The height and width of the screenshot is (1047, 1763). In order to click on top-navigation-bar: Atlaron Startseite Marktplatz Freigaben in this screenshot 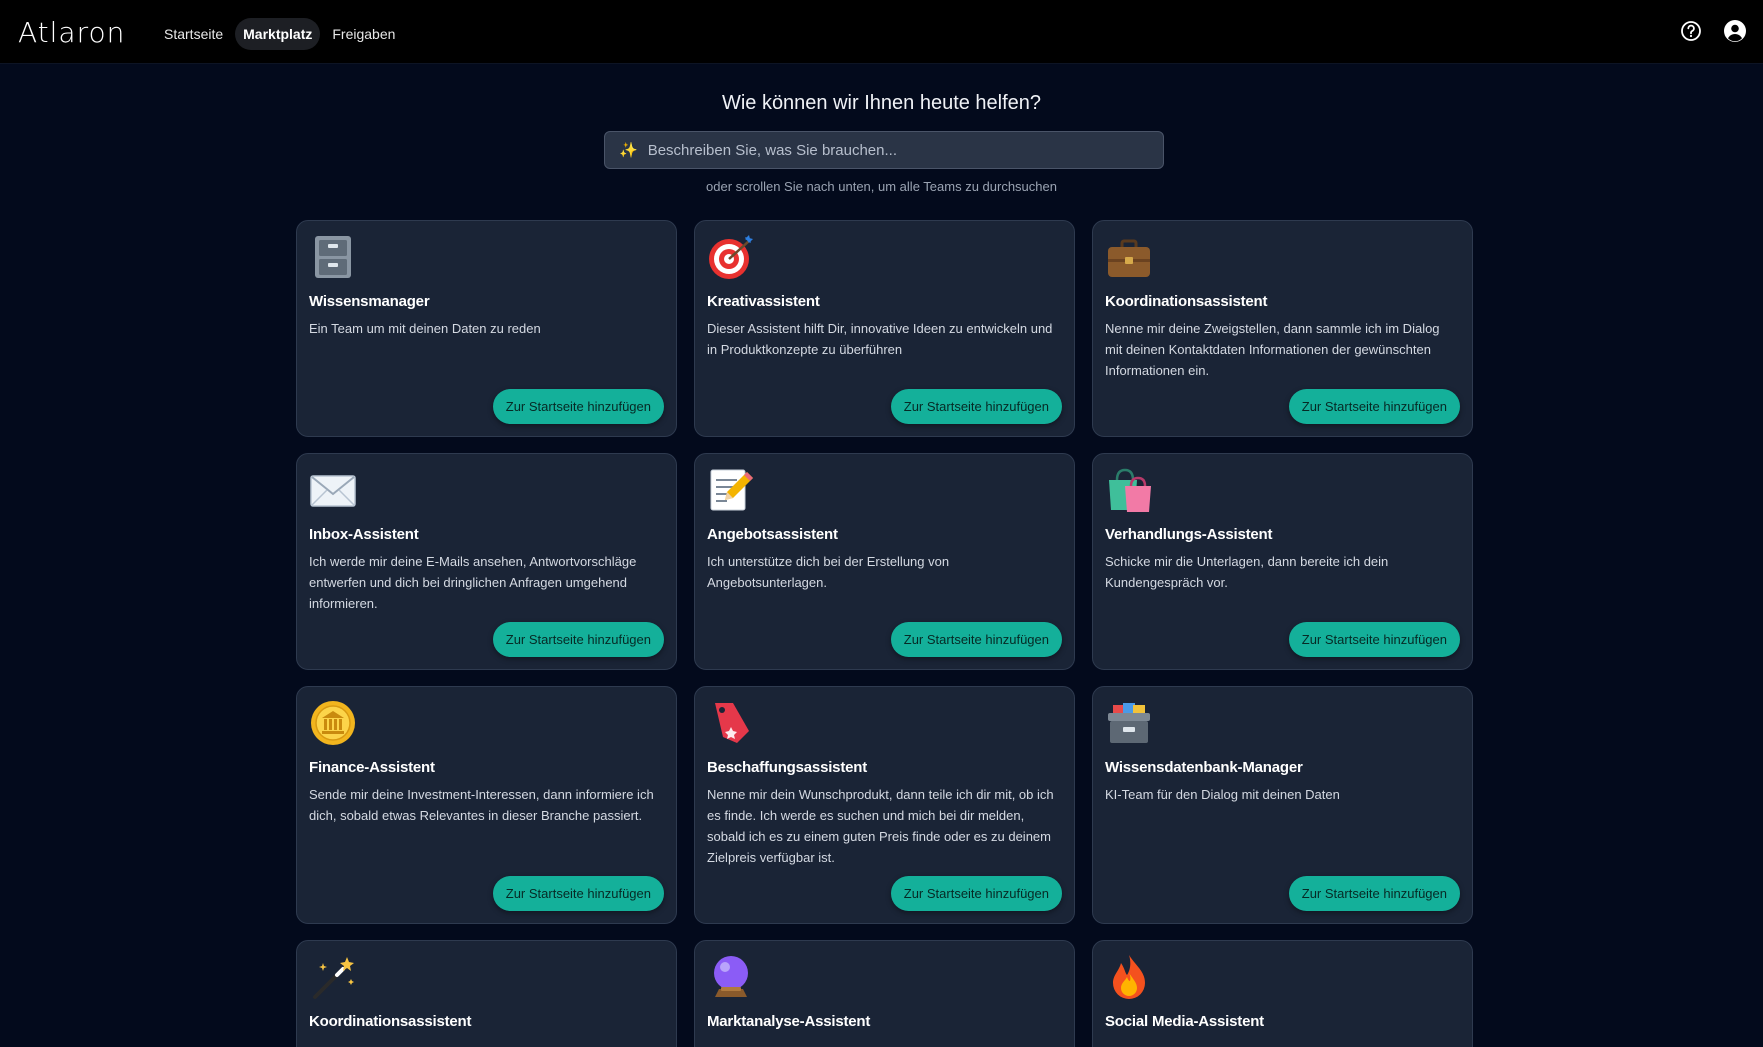, I will do `click(881, 32)`.